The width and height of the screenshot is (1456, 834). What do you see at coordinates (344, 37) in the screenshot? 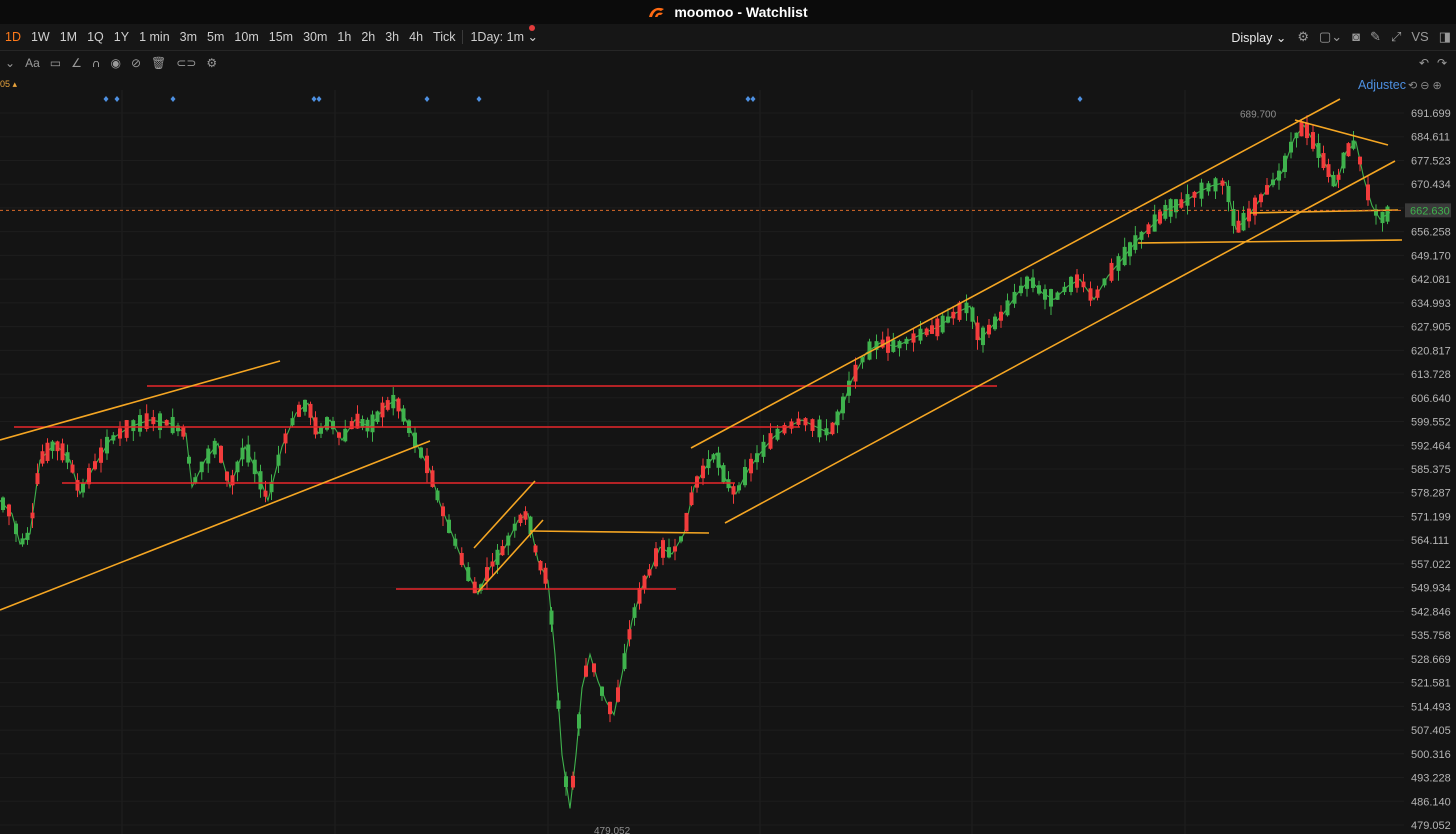
I see `period-tab-1h: 1h` at bounding box center [344, 37].